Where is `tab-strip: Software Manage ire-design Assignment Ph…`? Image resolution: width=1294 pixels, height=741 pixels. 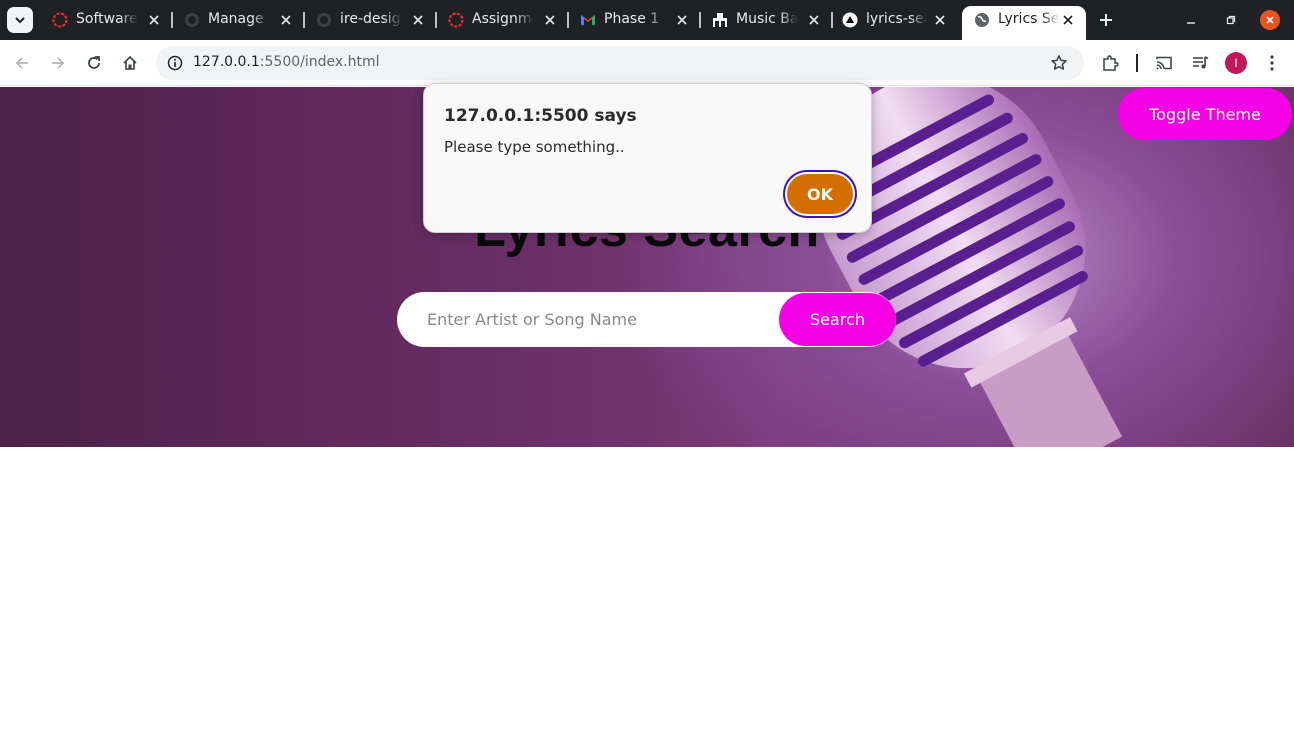 tab-strip: Software Manage ire-design Assignment Ph… is located at coordinates (647, 20).